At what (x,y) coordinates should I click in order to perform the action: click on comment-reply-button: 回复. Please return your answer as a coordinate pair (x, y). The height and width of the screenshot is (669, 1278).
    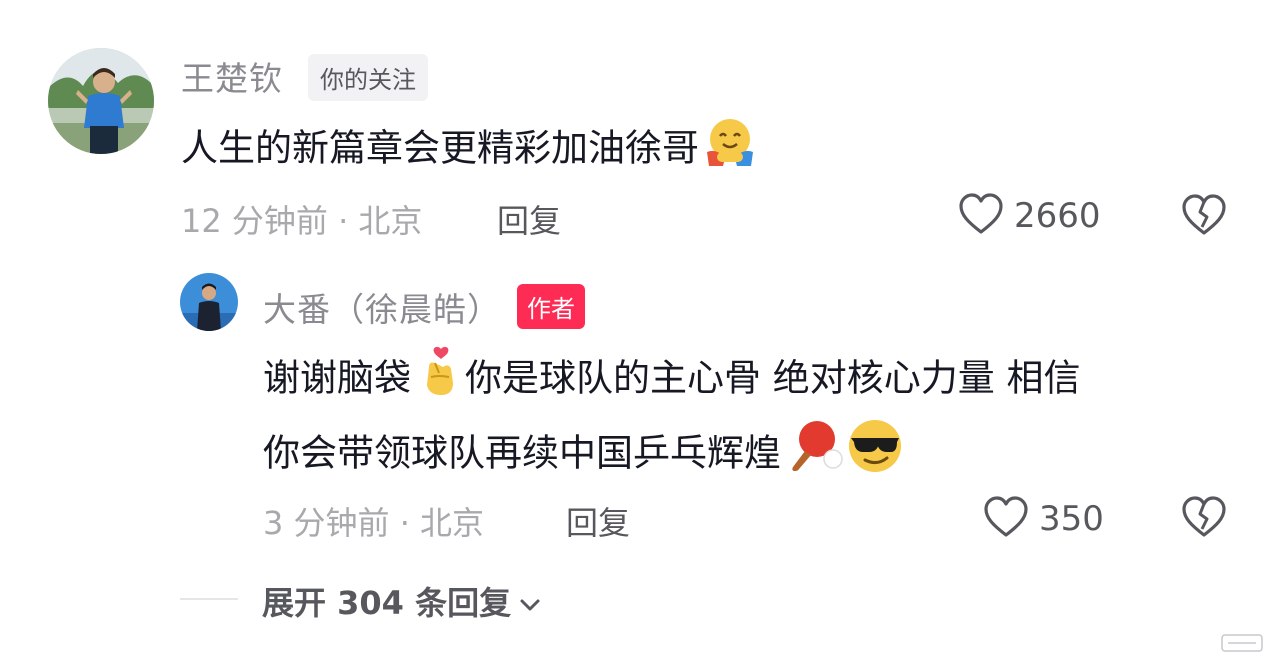
    Looking at the image, I should click on (529, 219).